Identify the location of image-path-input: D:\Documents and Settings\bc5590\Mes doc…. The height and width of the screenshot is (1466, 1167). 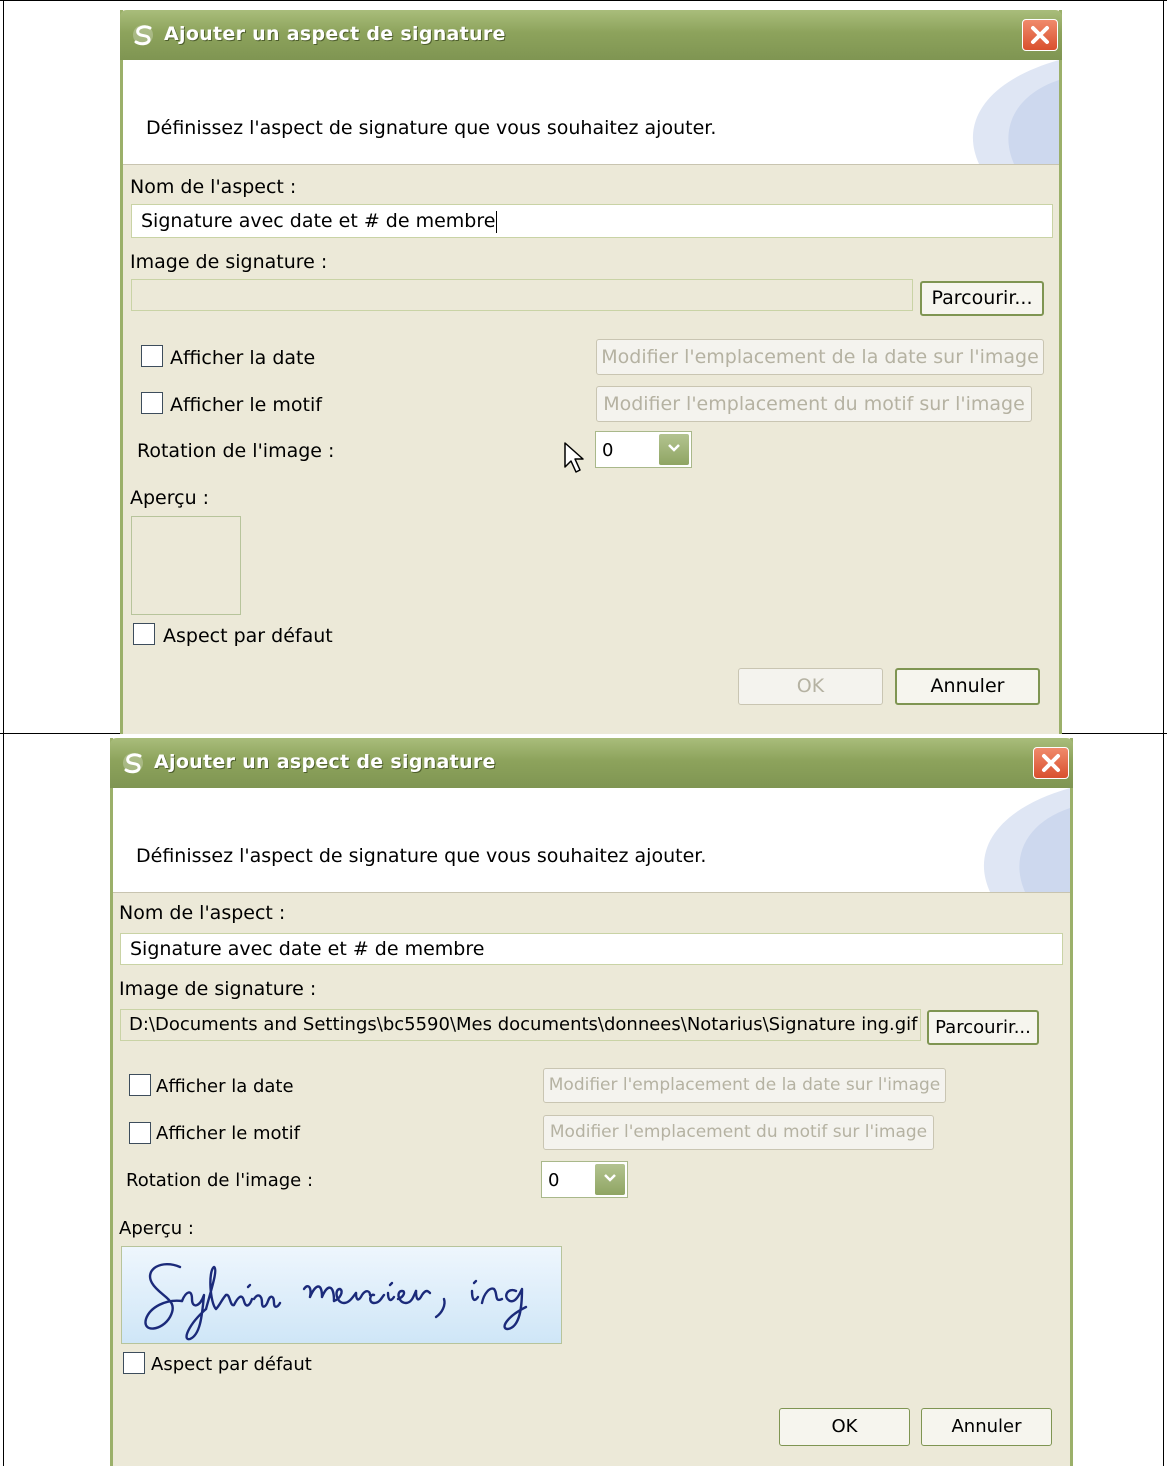
(520, 1025).